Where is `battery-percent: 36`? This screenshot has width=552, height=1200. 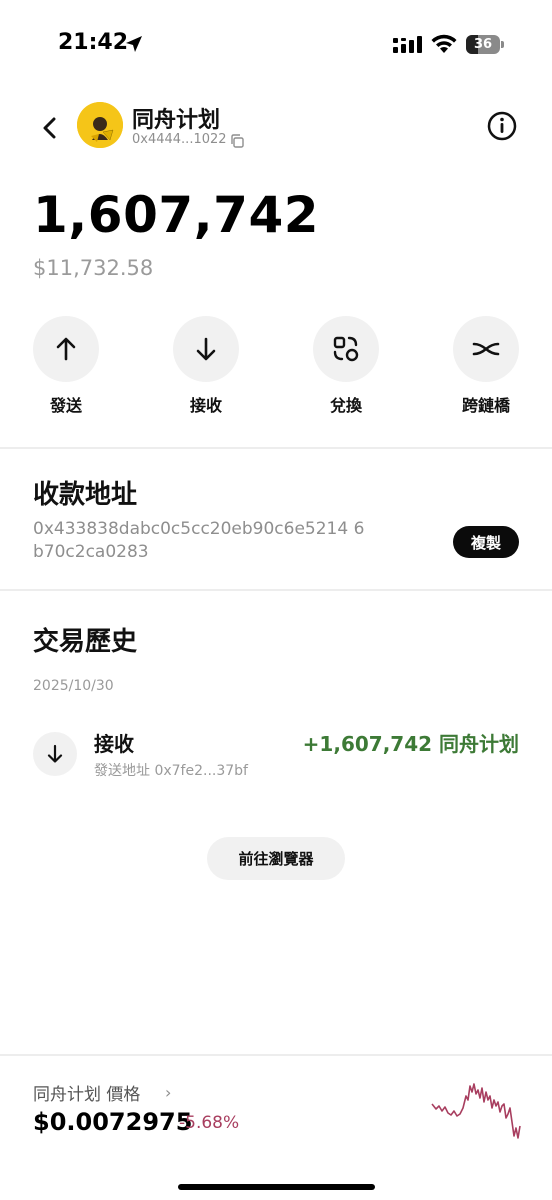 battery-percent: 36 is located at coordinates (483, 44).